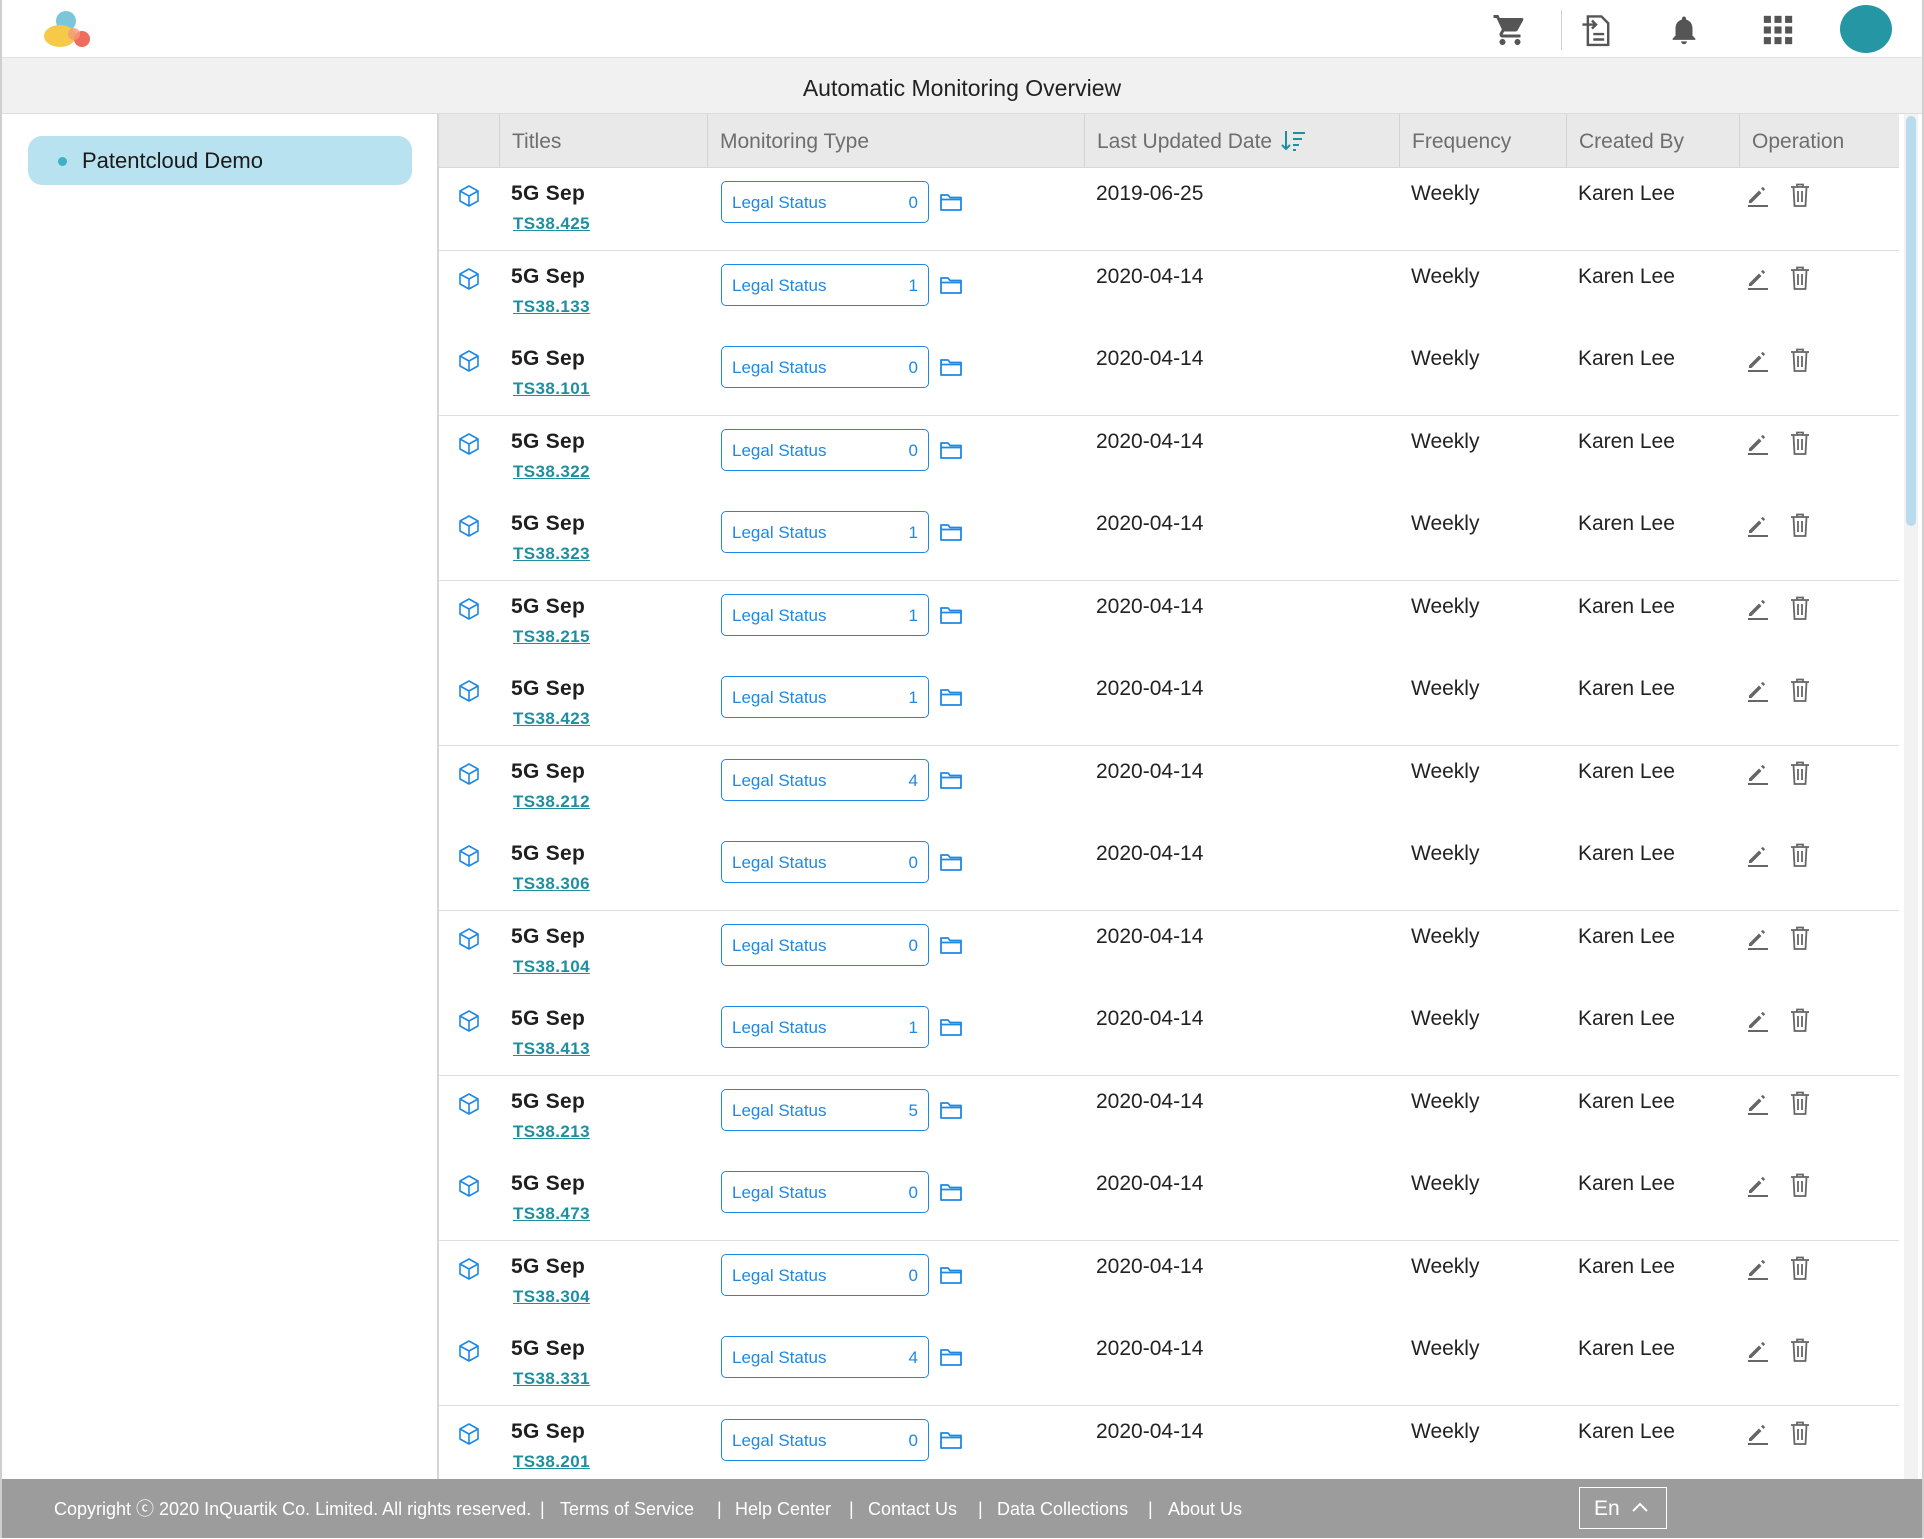 The image size is (1924, 1539). What do you see at coordinates (627, 1509) in the screenshot?
I see `terms-of-service-link: Terms of Service` at bounding box center [627, 1509].